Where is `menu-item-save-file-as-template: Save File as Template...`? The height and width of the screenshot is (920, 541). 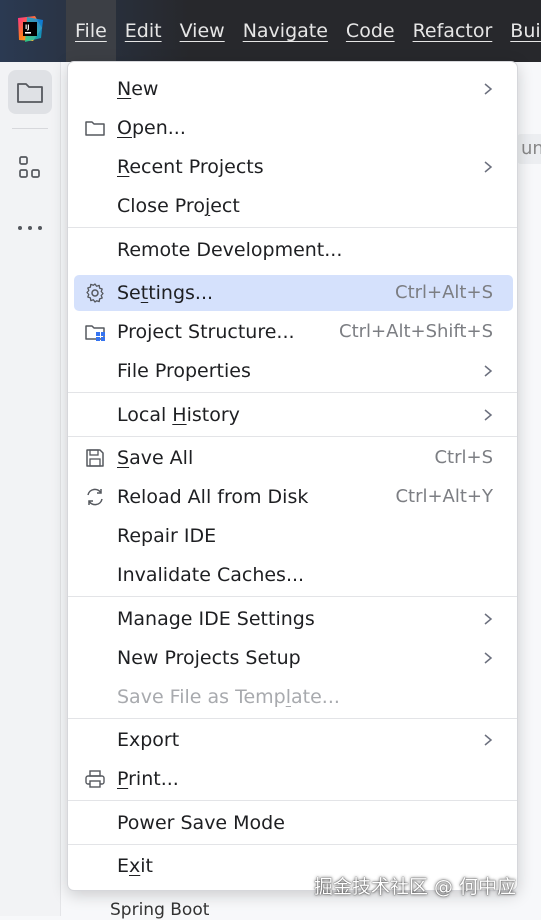
menu-item-save-file-as-template: Save File as Template... is located at coordinates (293, 697).